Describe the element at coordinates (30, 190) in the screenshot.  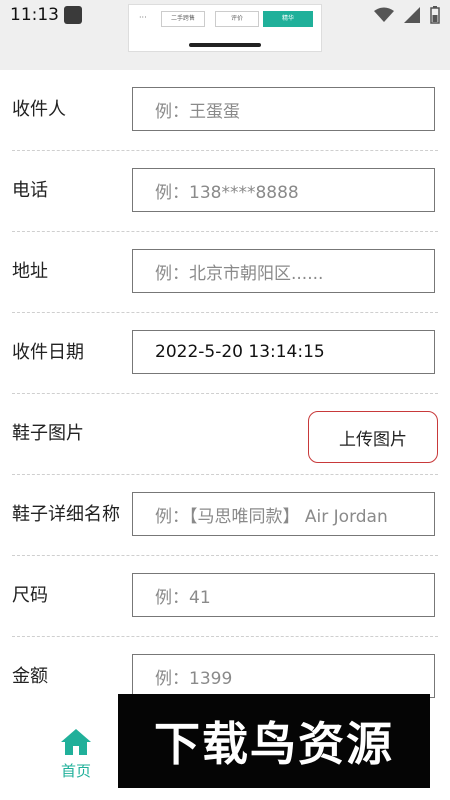
I see `phone-label: 电话` at that location.